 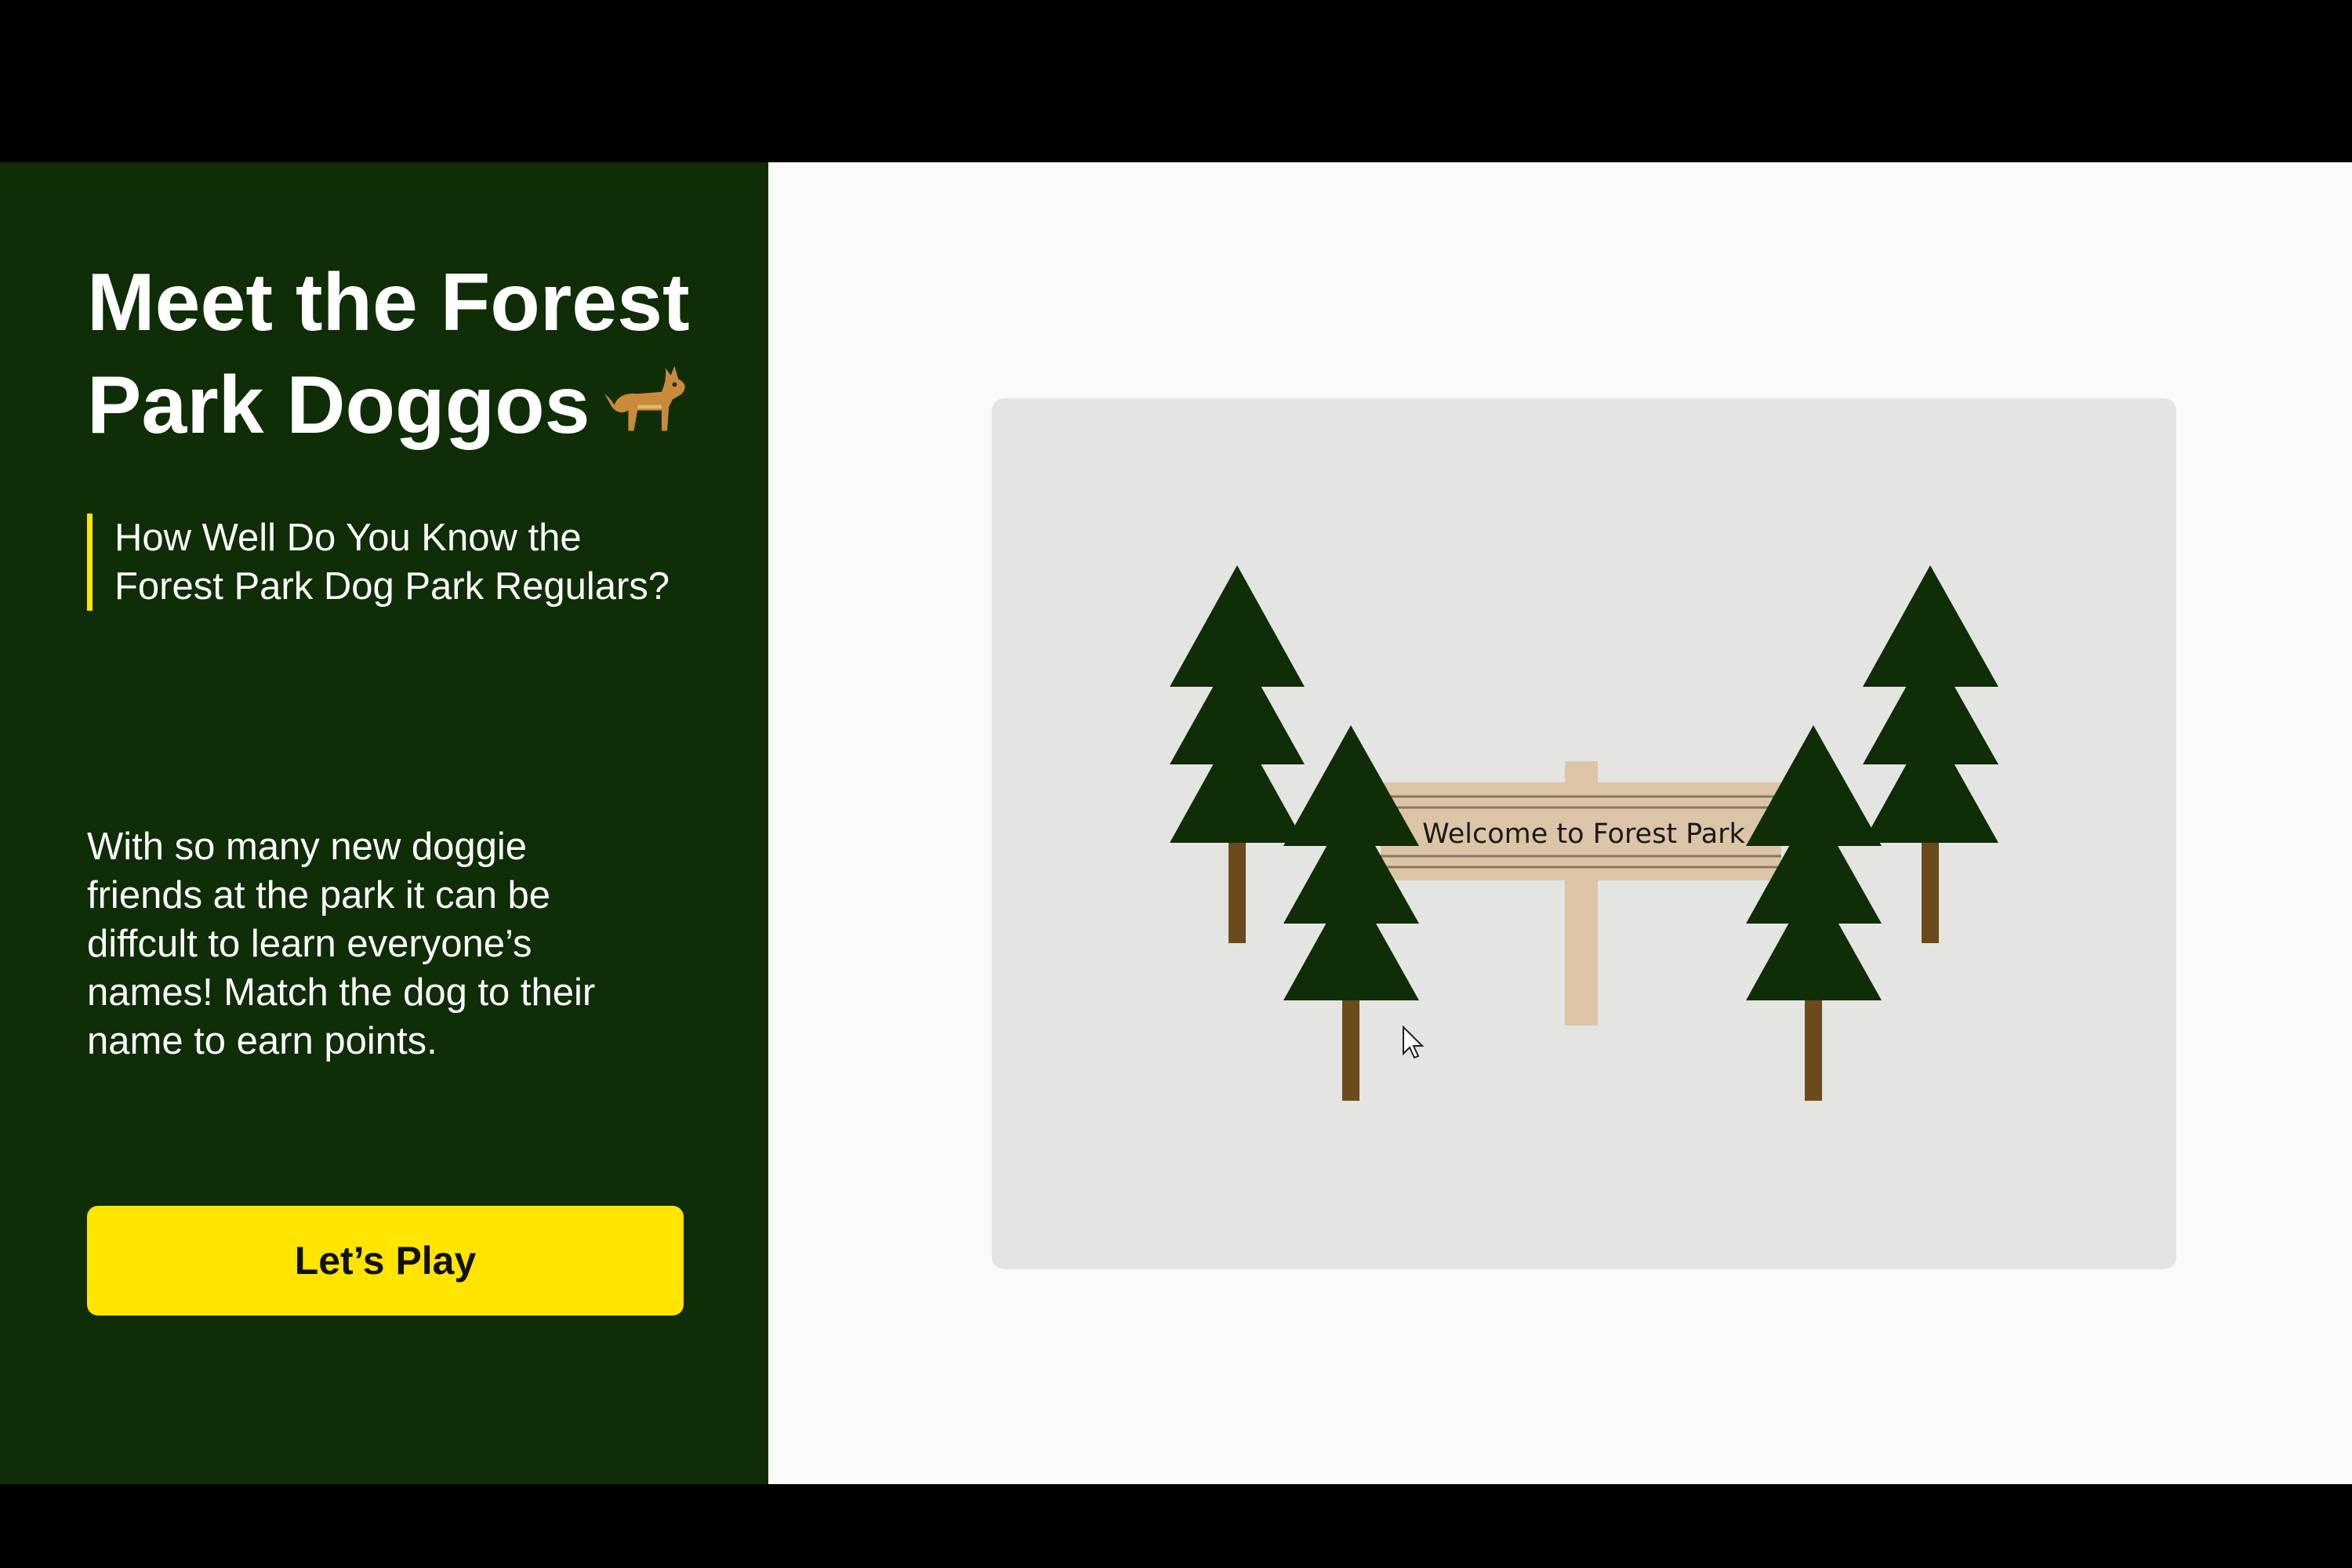 What do you see at coordinates (1176, 81) in the screenshot?
I see `letterbox-top` at bounding box center [1176, 81].